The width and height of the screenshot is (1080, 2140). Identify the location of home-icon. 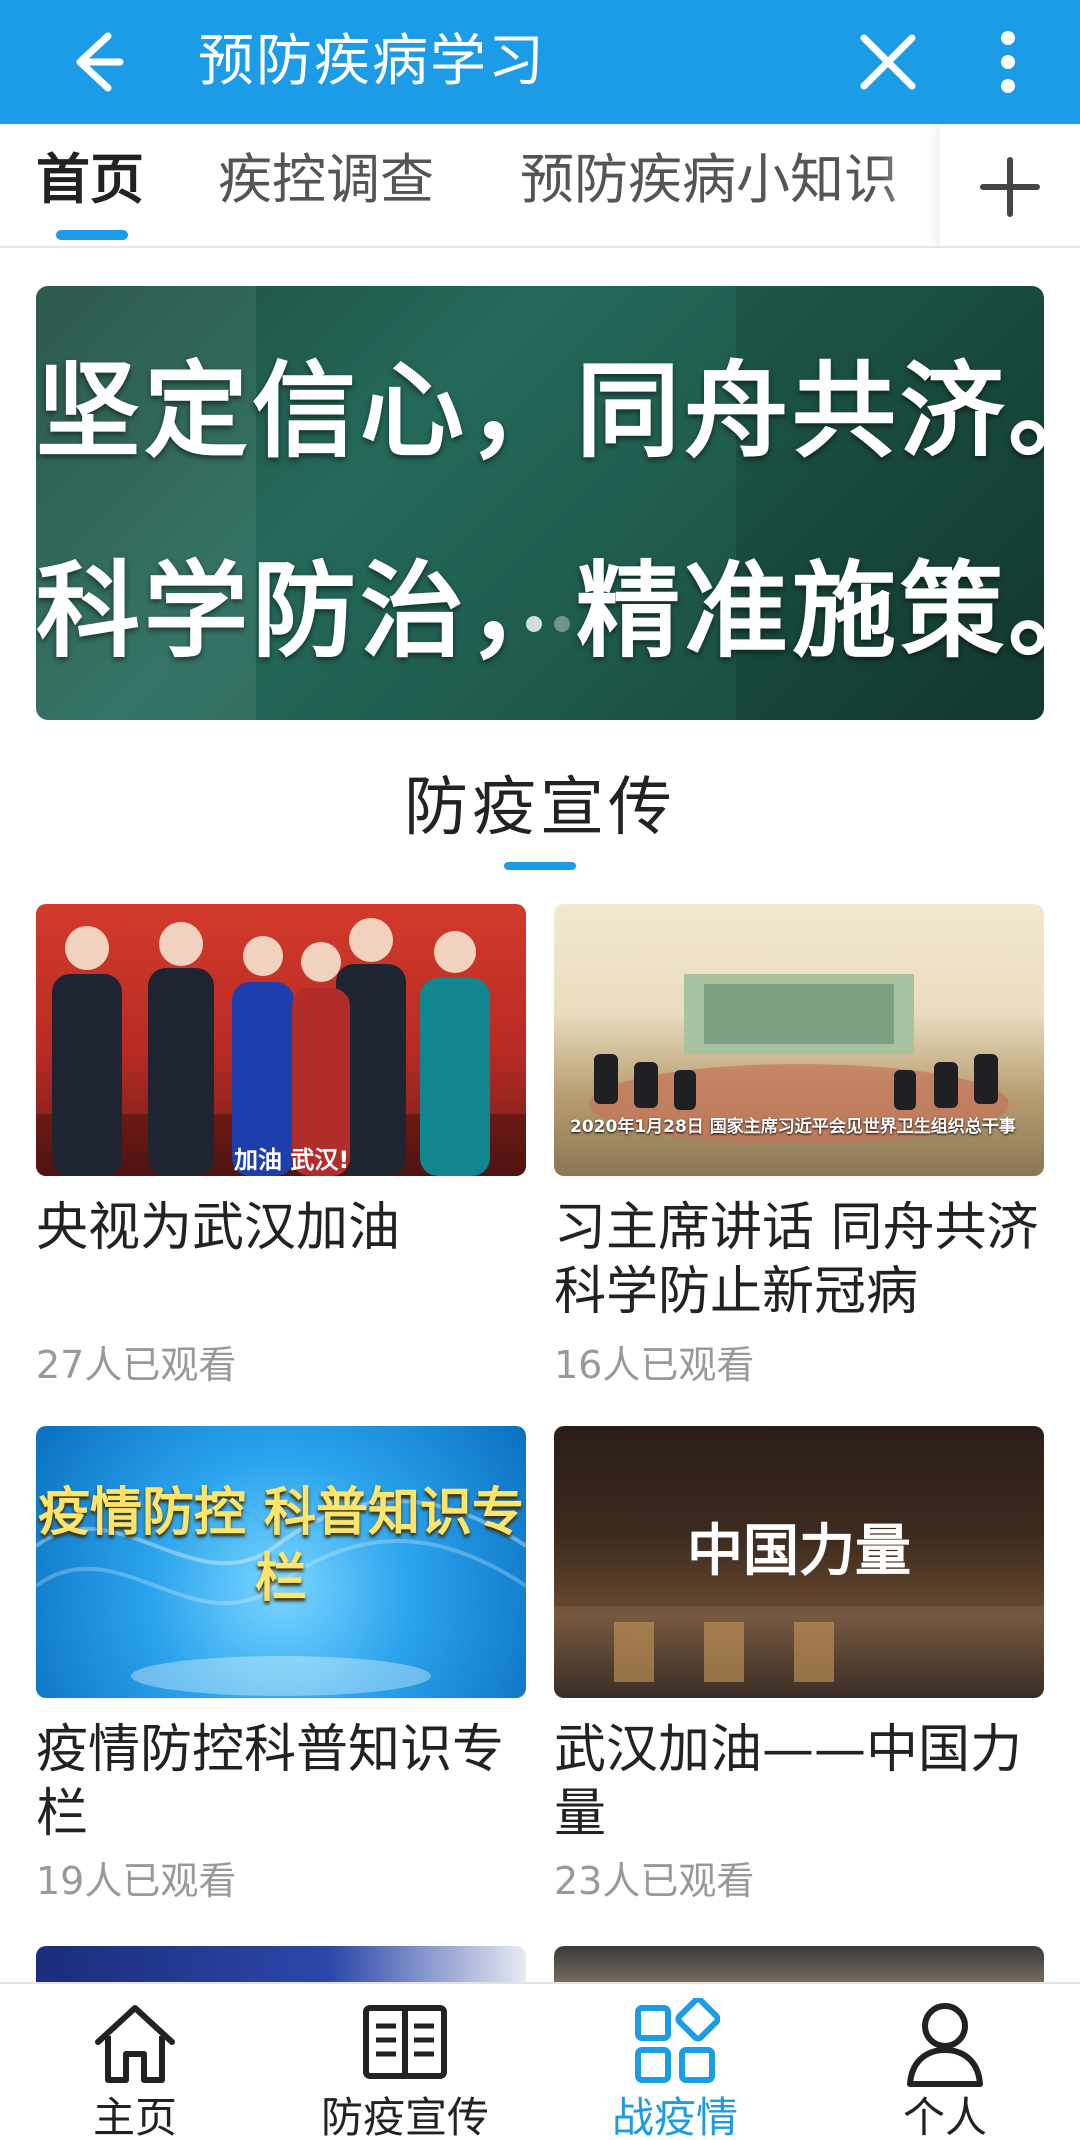
(135, 2044).